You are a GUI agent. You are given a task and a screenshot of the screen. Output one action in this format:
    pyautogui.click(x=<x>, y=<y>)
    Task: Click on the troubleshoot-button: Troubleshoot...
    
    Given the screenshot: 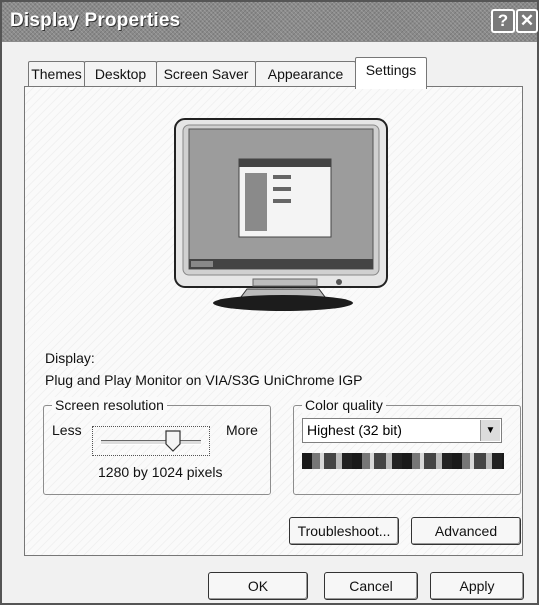 What is the action you would take?
    pyautogui.click(x=344, y=531)
    